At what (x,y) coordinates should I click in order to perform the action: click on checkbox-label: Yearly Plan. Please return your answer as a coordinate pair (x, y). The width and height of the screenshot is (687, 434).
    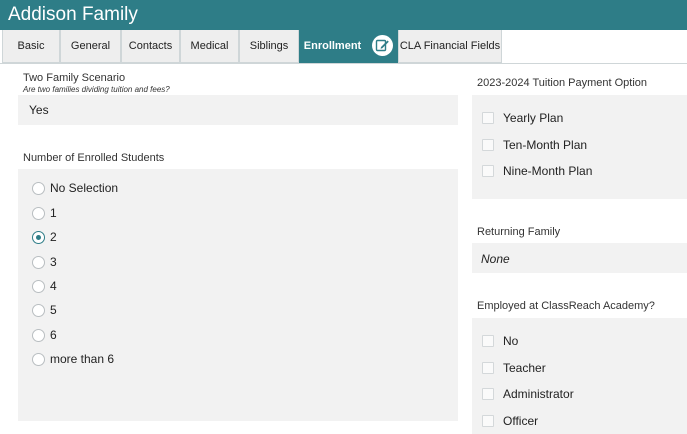
    Looking at the image, I should click on (533, 118).